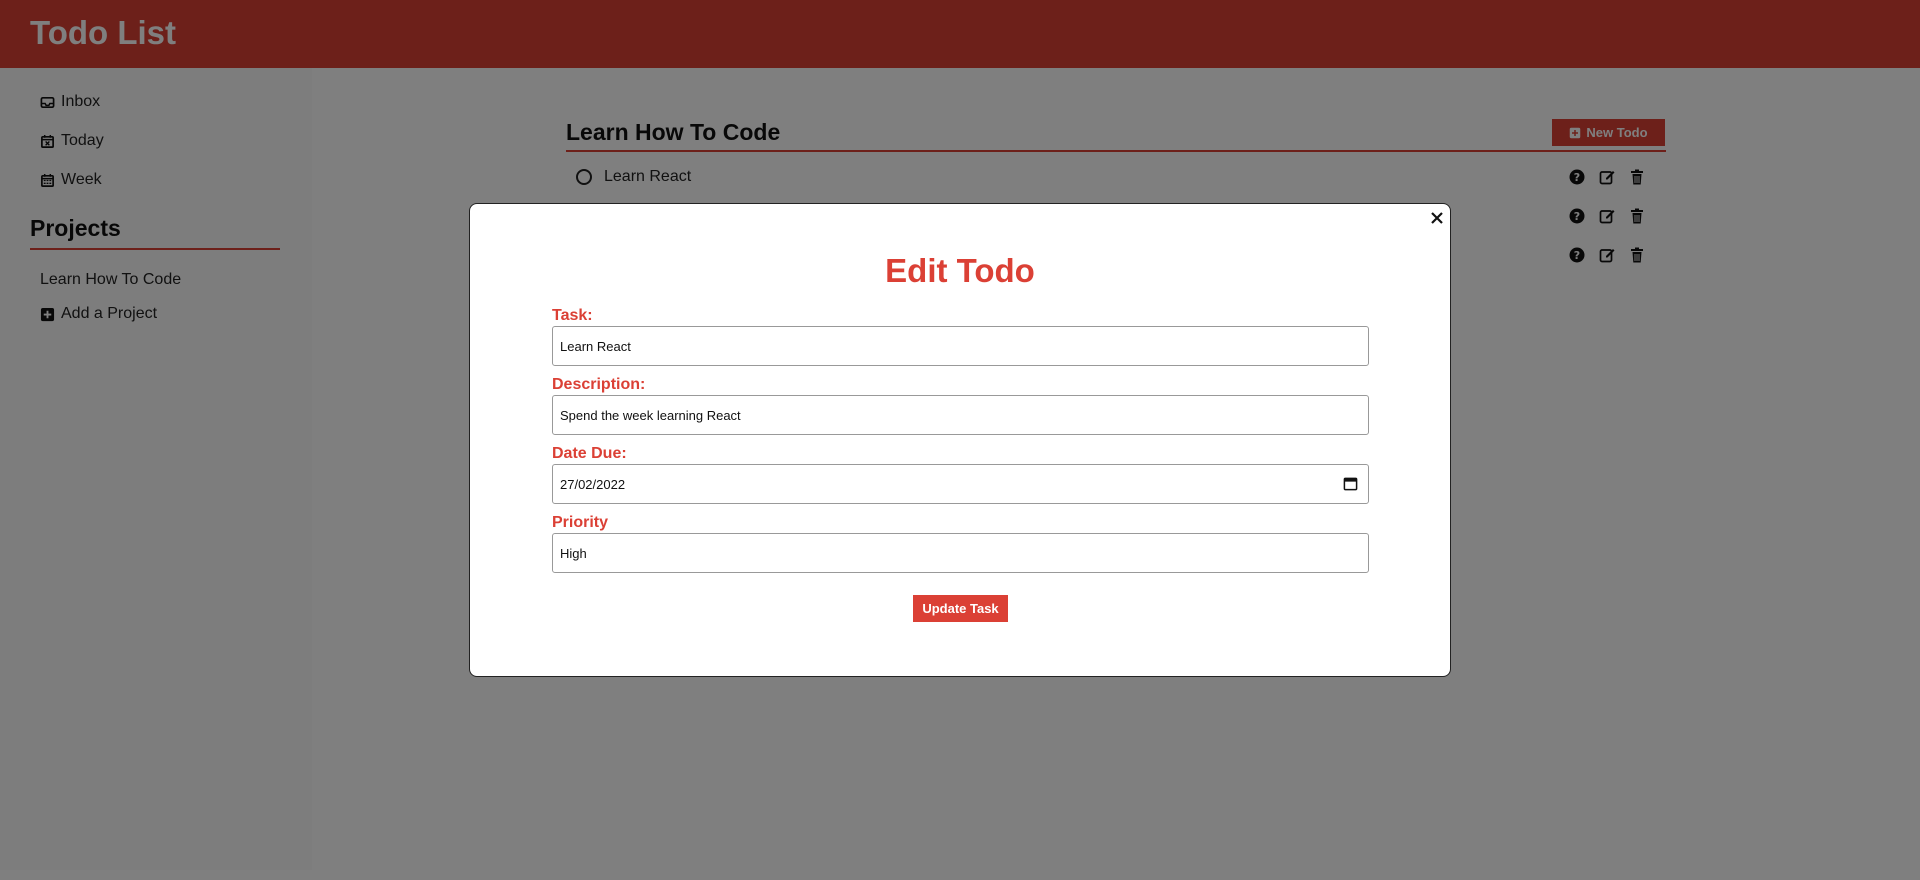 This screenshot has width=1920, height=880. What do you see at coordinates (589, 453) in the screenshot?
I see `date-due-label: Date Due:` at bounding box center [589, 453].